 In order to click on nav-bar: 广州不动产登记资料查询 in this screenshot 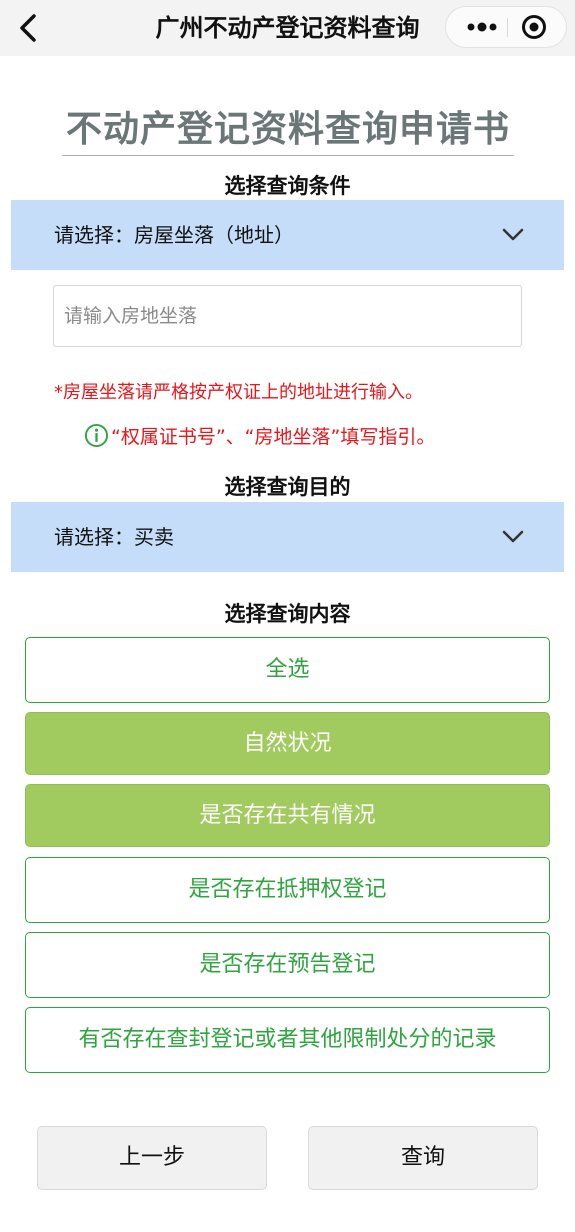, I will do `click(287, 28)`.